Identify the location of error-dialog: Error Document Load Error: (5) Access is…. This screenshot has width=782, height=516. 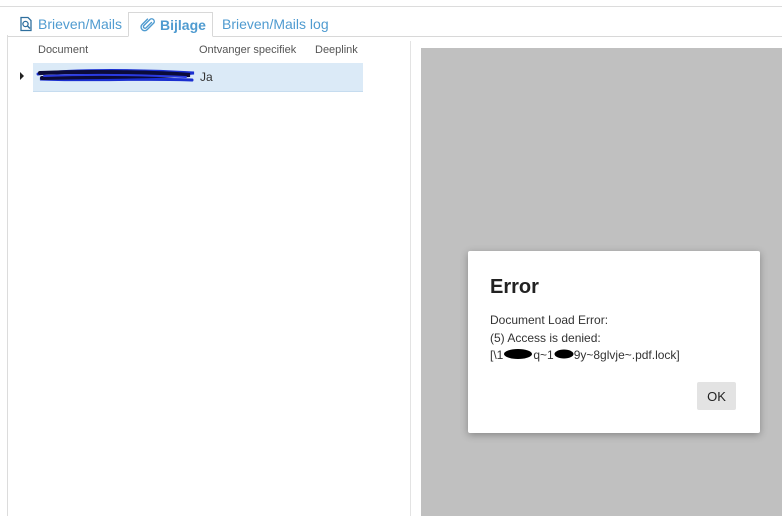
(614, 342).